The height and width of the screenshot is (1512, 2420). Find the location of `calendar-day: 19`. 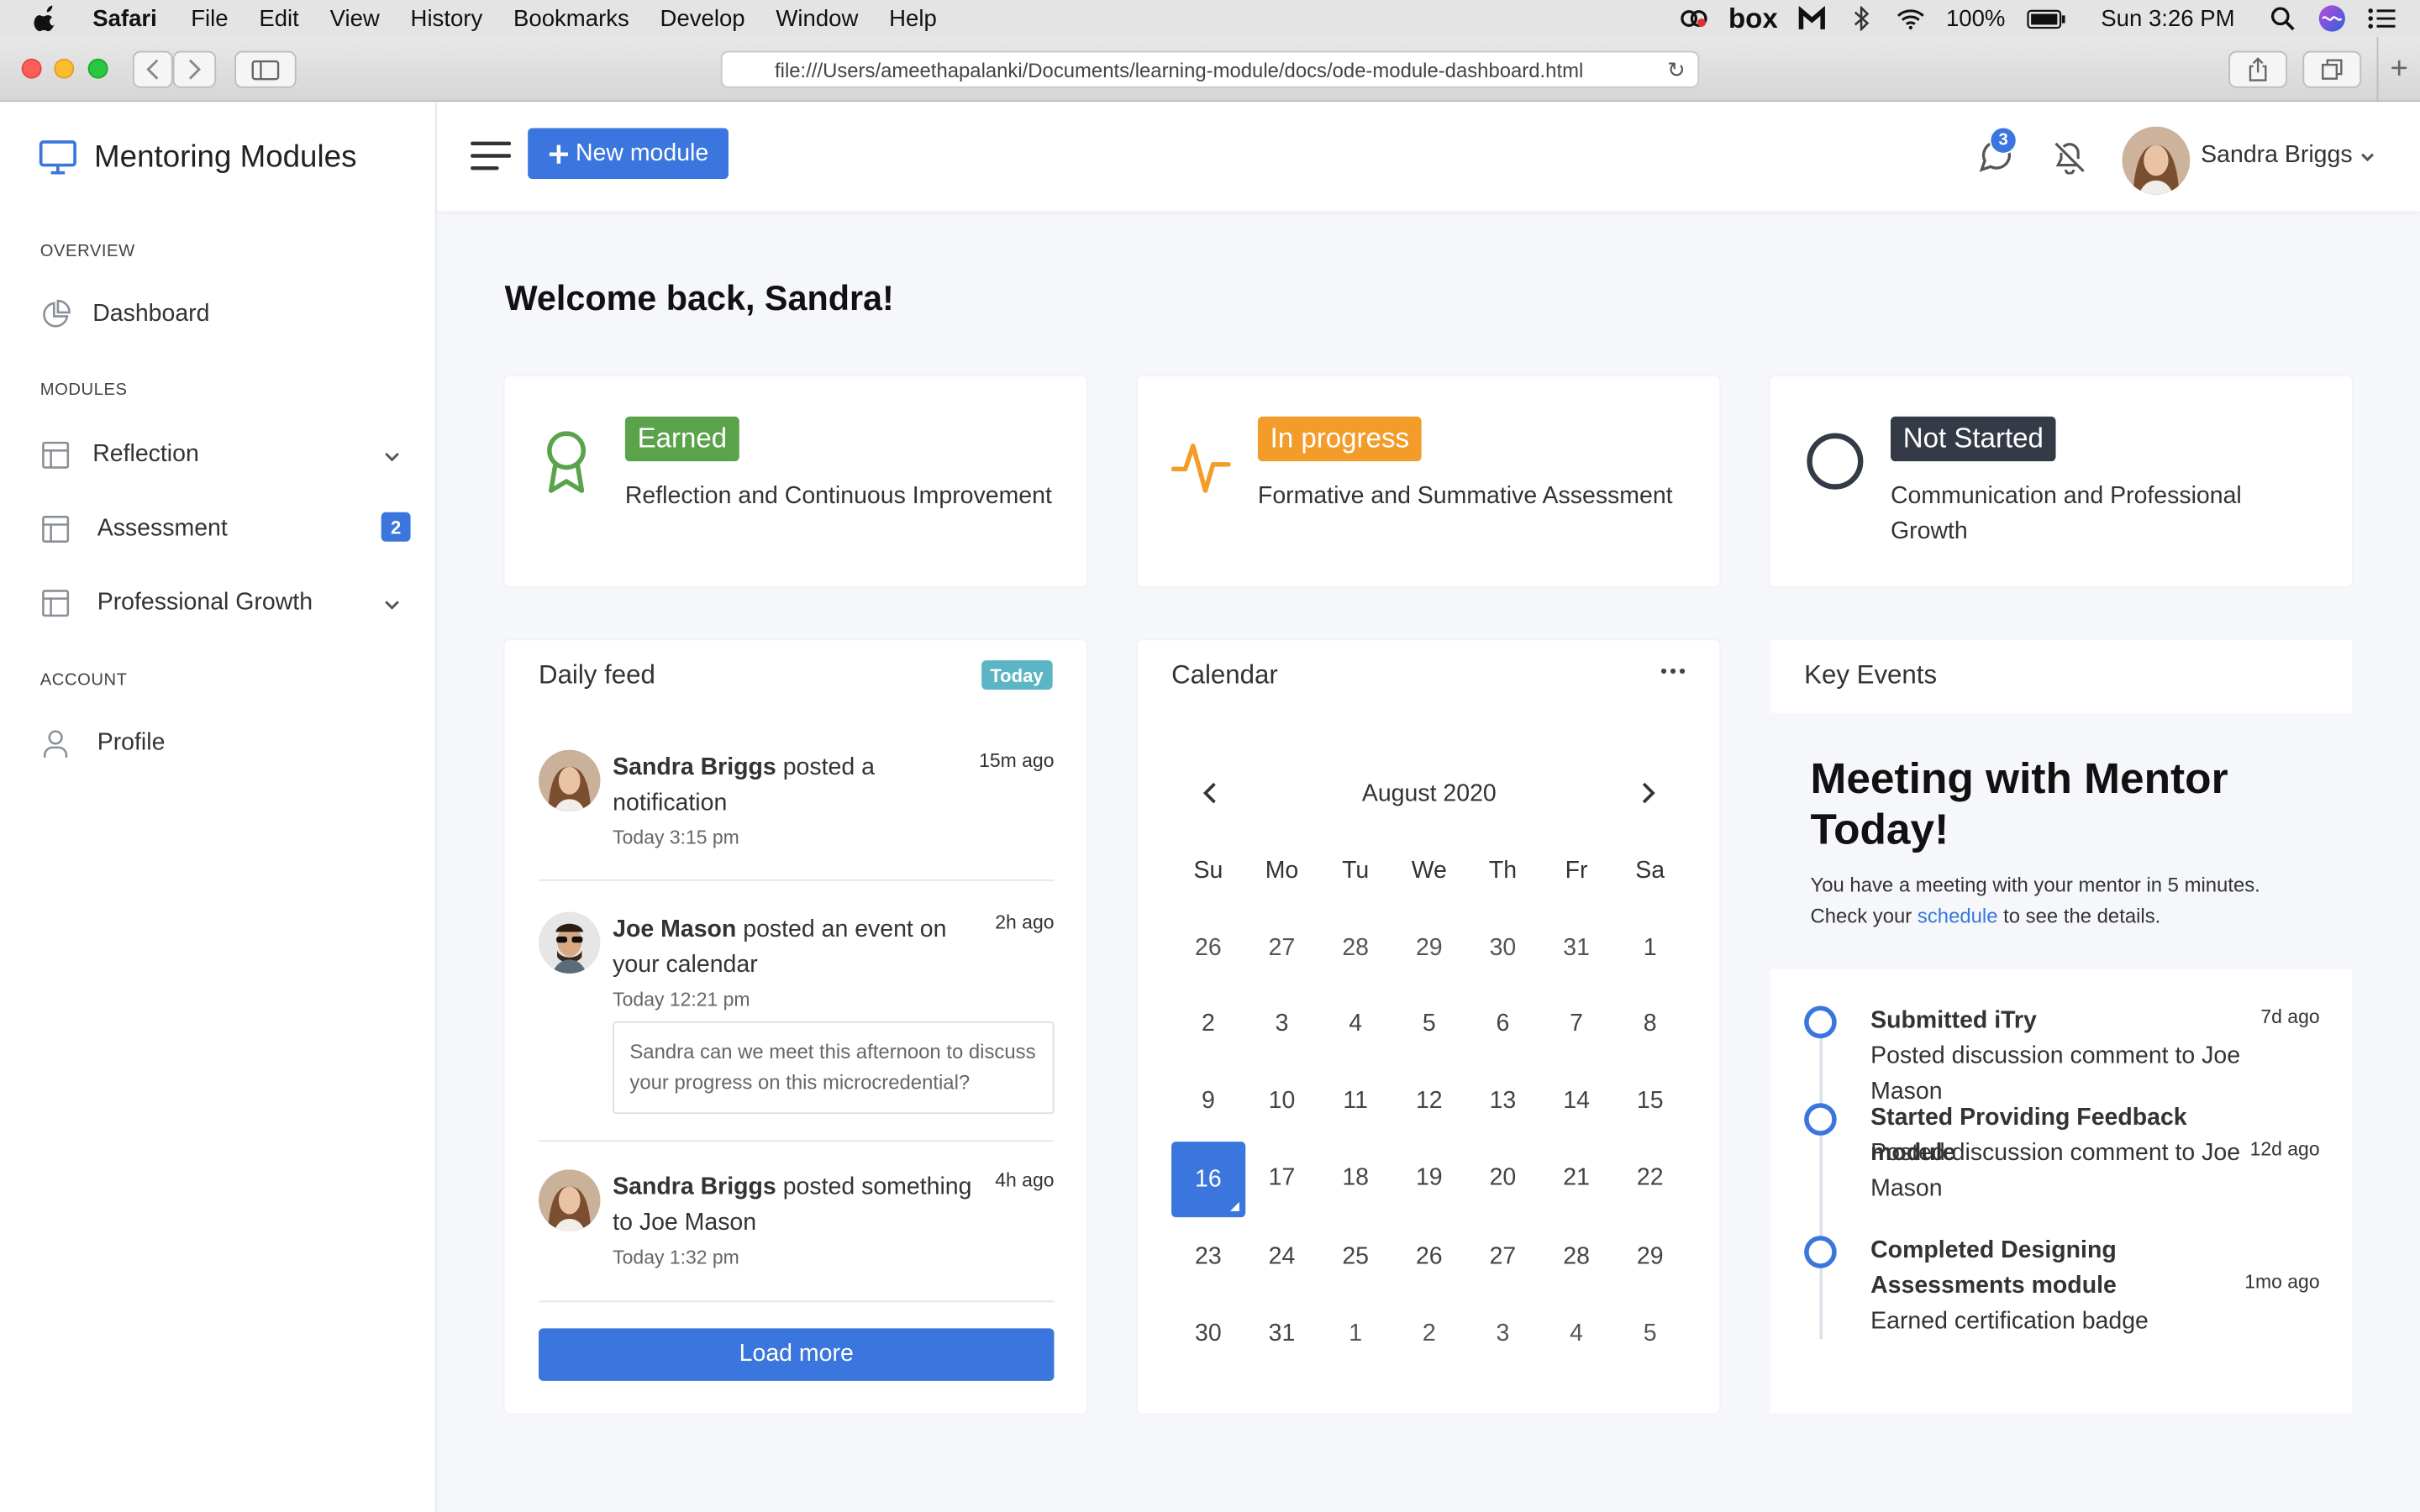

calendar-day: 19 is located at coordinates (1429, 1178).